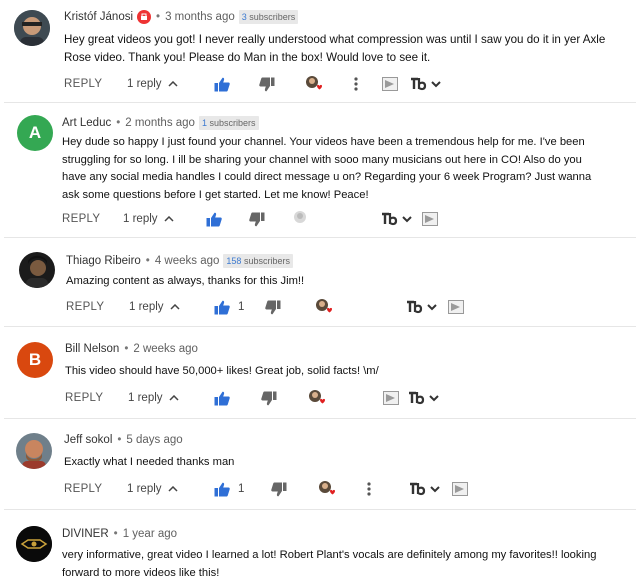  What do you see at coordinates (98, 17) in the screenshot?
I see `author-name: Kristóf Jánosi` at bounding box center [98, 17].